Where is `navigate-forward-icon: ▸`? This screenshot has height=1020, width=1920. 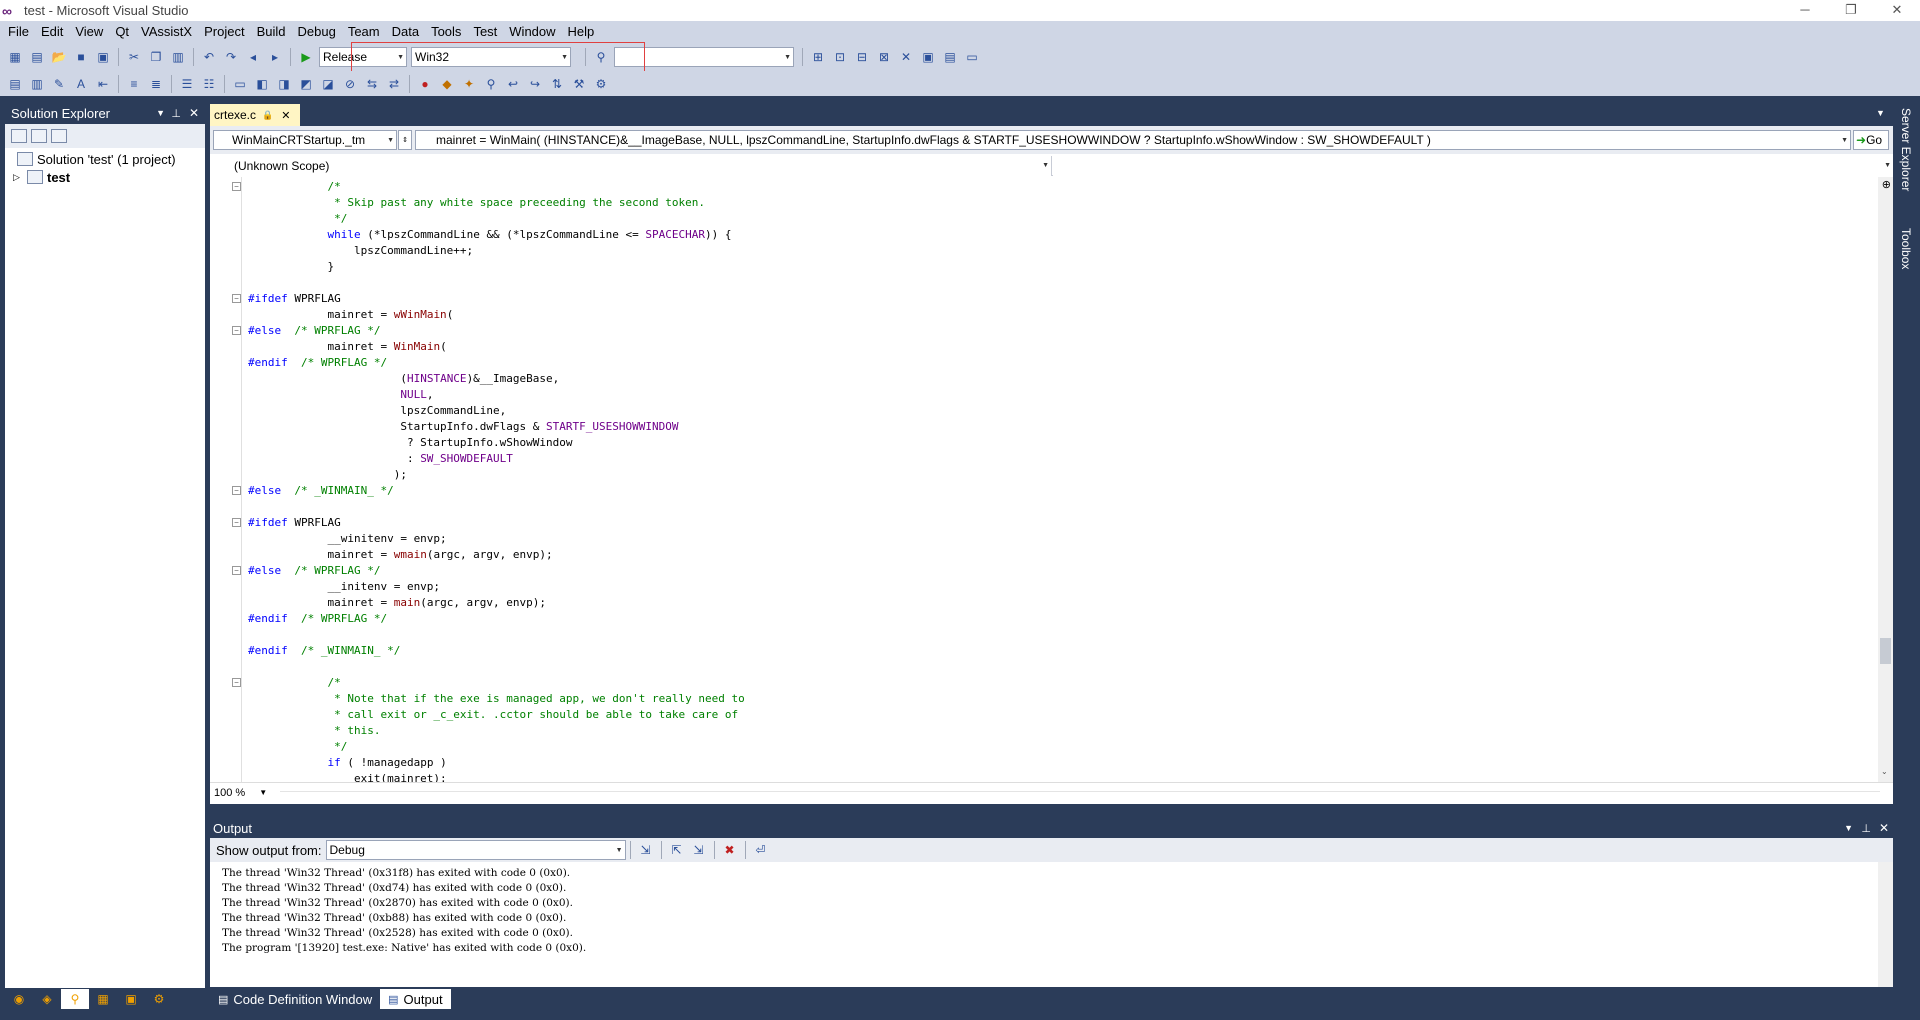
navigate-forward-icon: ▸ is located at coordinates (275, 57).